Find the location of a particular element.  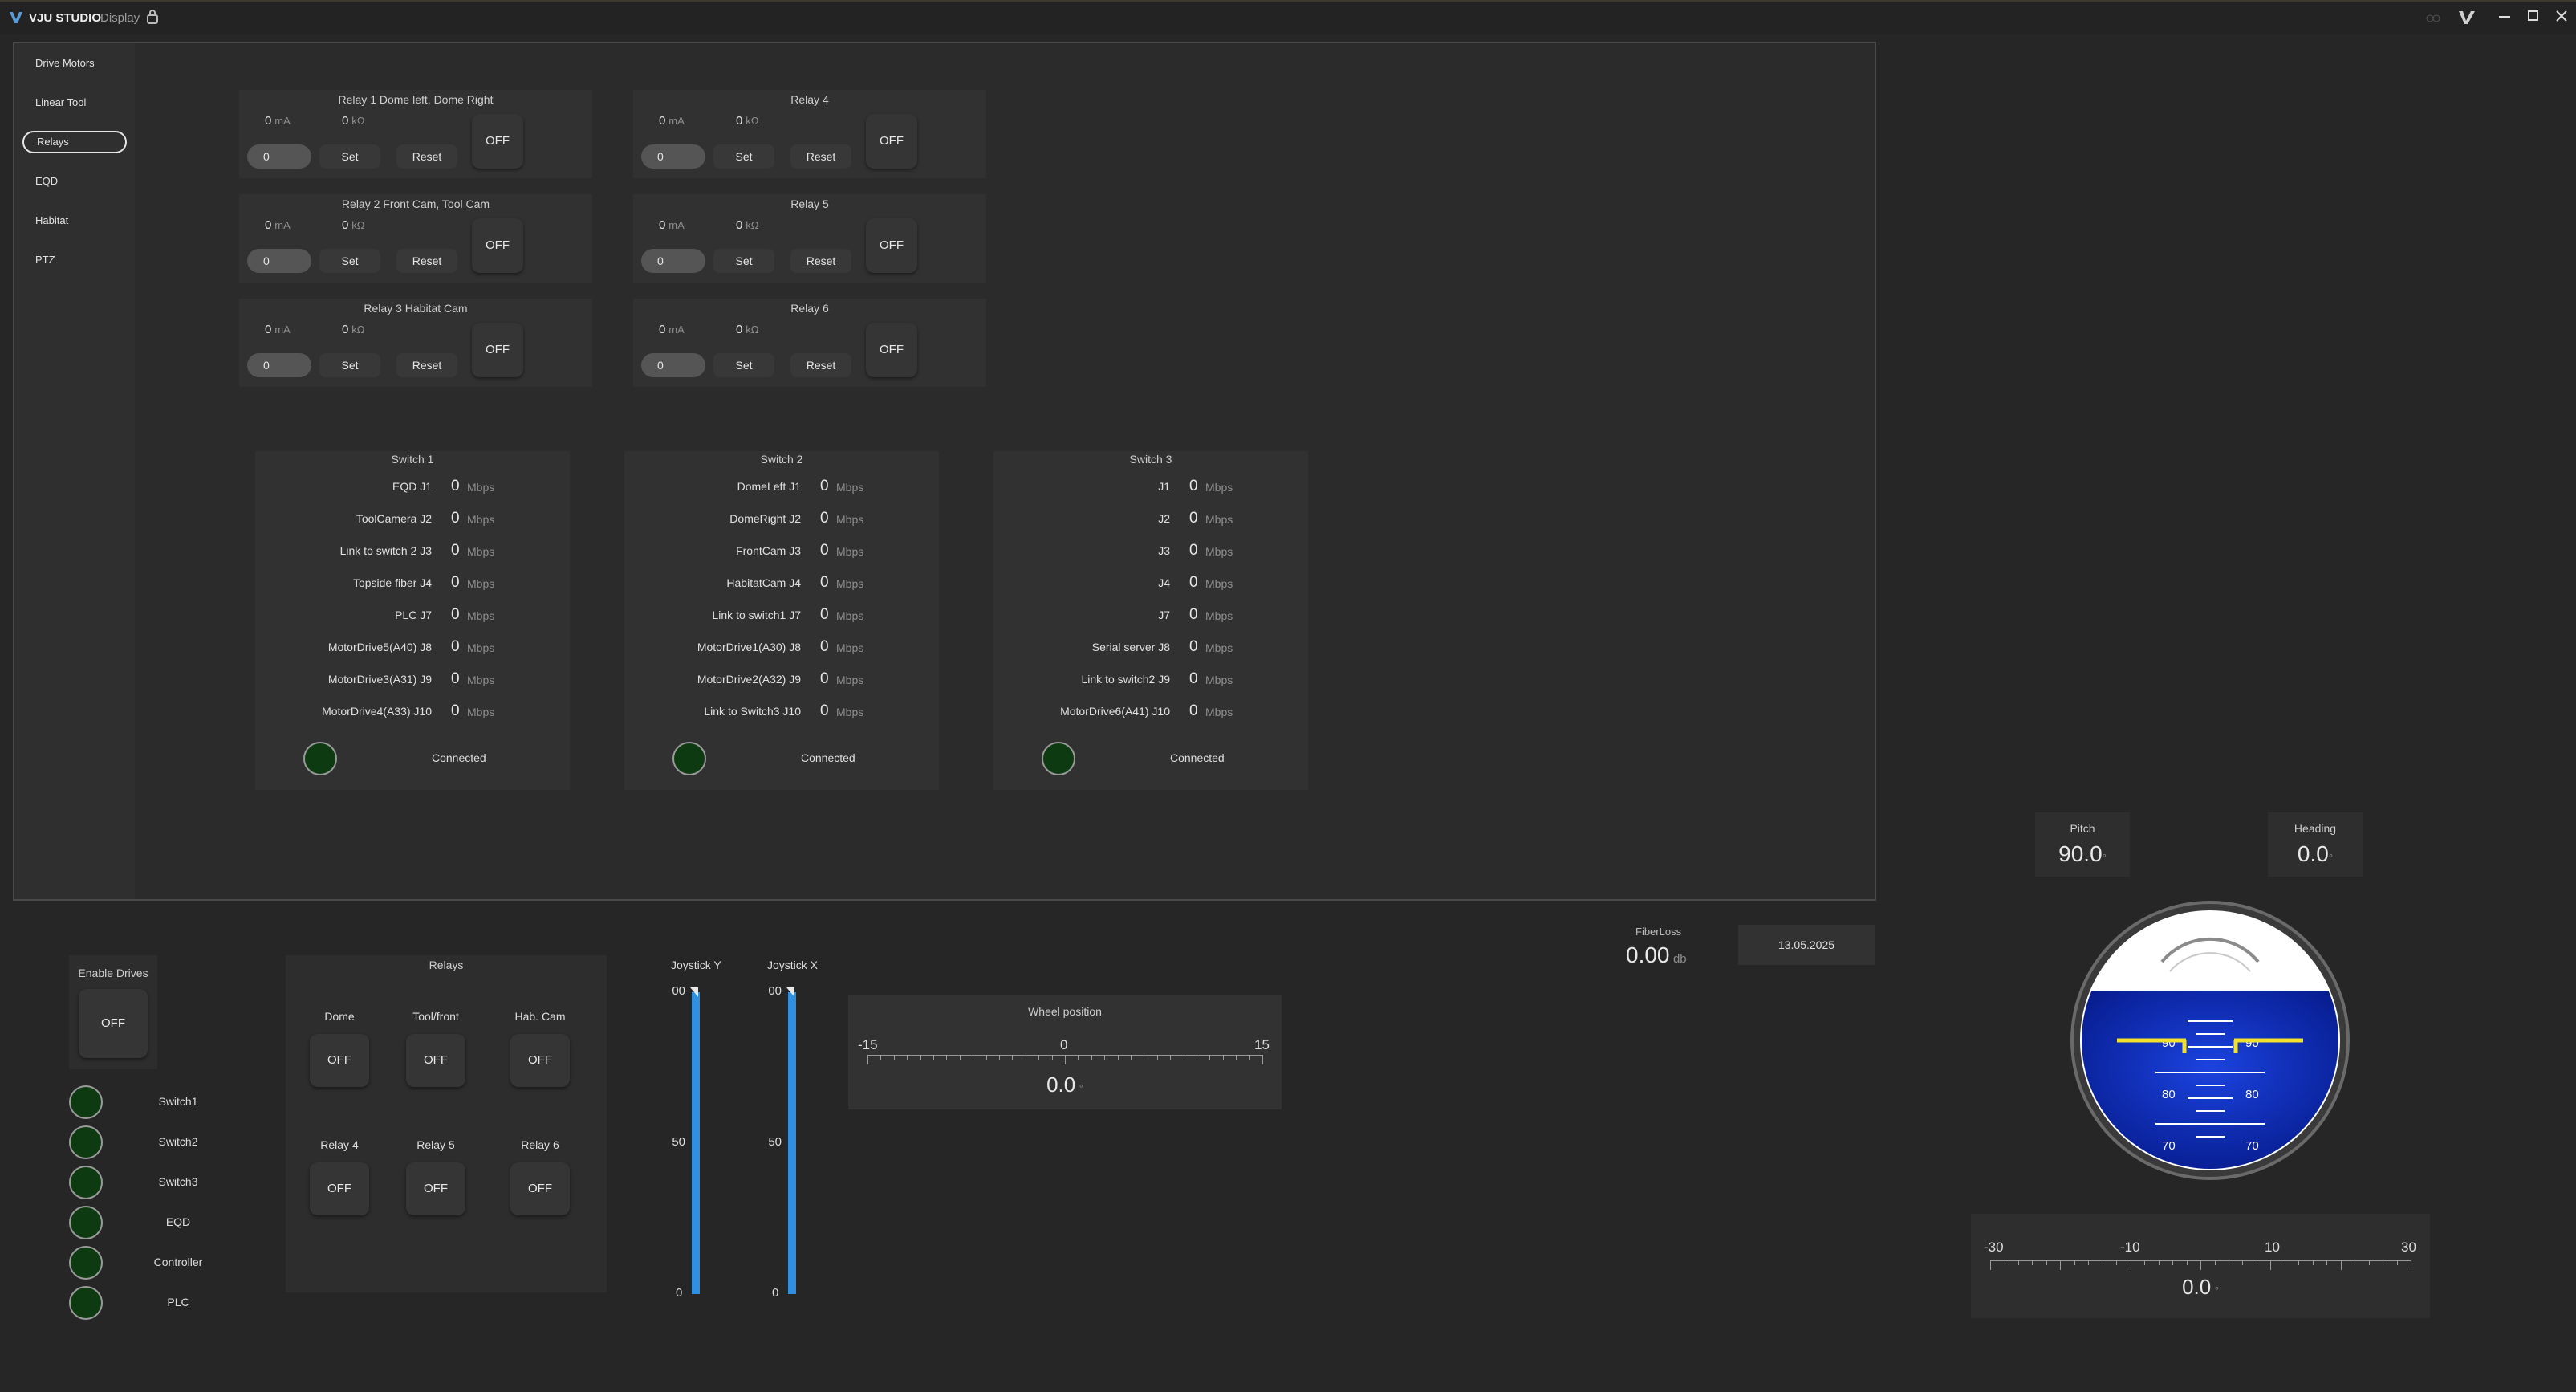

lock-icon is located at coordinates (152, 17).